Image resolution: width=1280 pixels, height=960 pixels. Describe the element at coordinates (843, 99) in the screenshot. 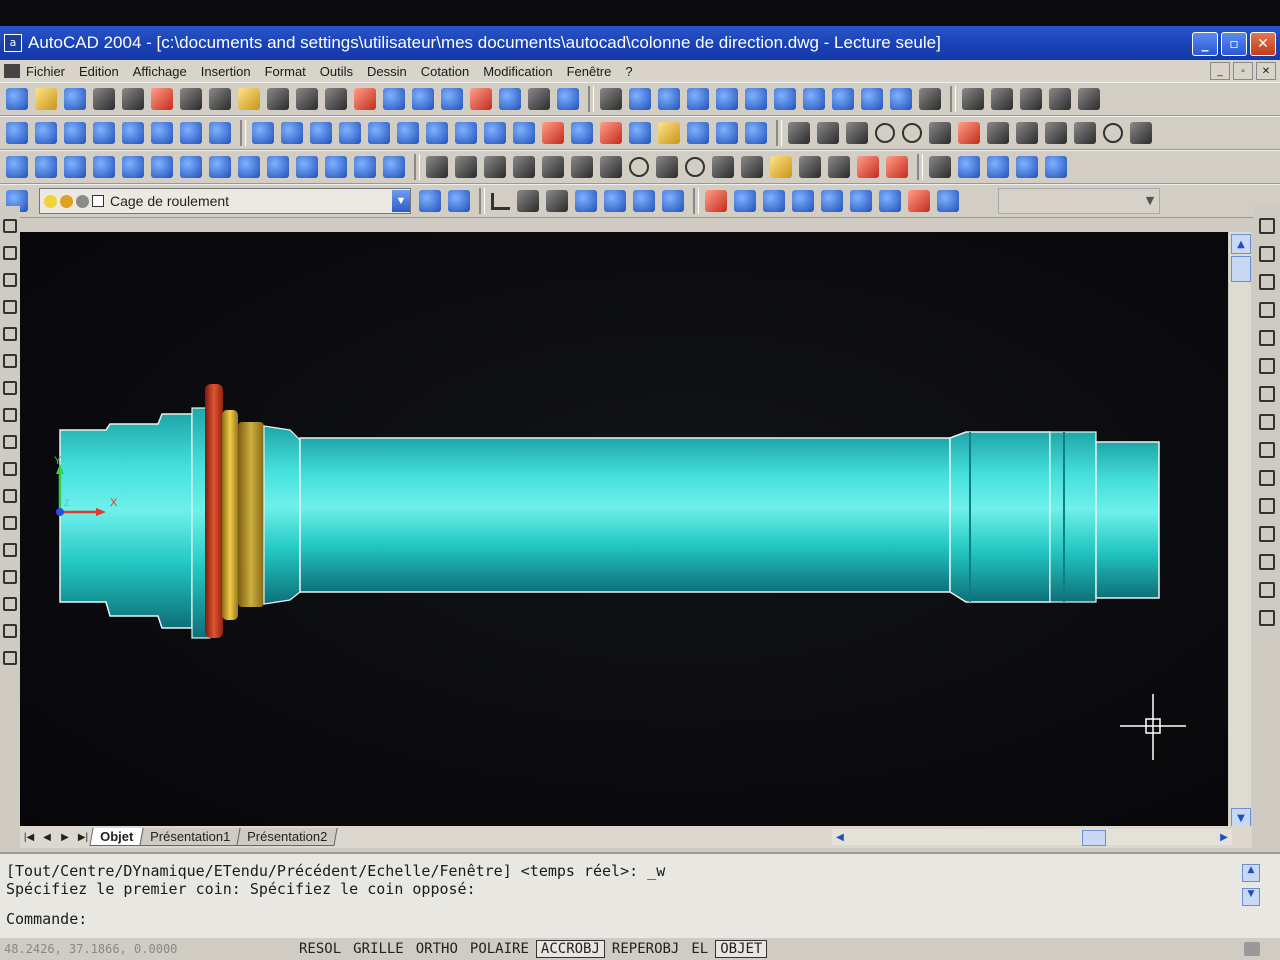

I see `se-iso-icon` at that location.